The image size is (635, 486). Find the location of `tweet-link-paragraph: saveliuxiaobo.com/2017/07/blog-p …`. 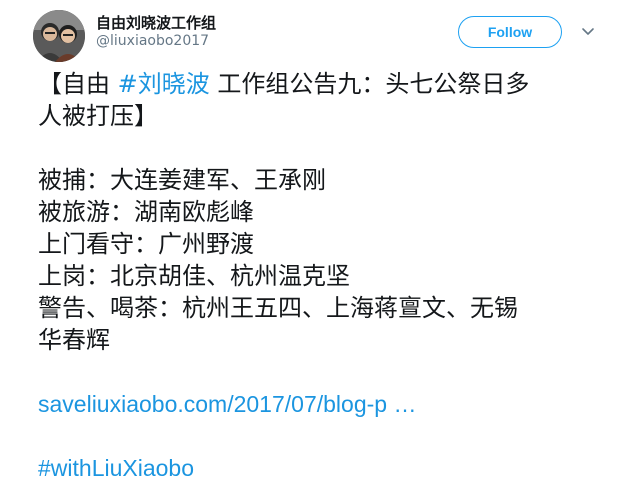

tweet-link-paragraph: saveliuxiaobo.com/2017/07/blog-p … is located at coordinates (323, 404).